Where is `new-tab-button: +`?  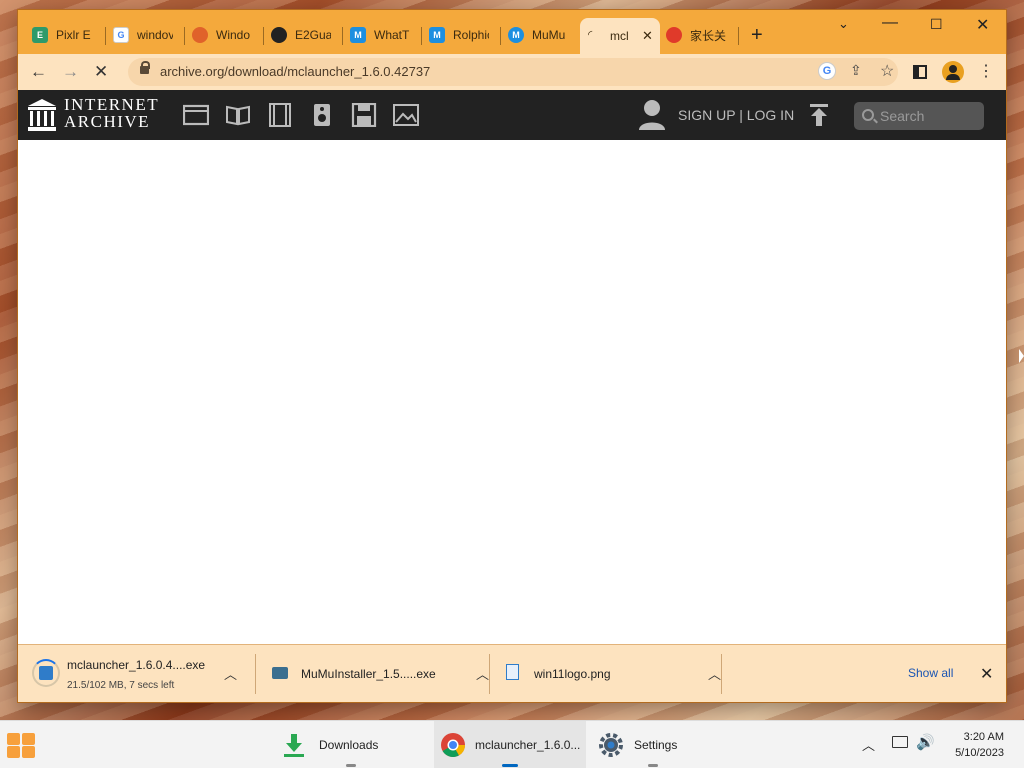 new-tab-button: + is located at coordinates (757, 35).